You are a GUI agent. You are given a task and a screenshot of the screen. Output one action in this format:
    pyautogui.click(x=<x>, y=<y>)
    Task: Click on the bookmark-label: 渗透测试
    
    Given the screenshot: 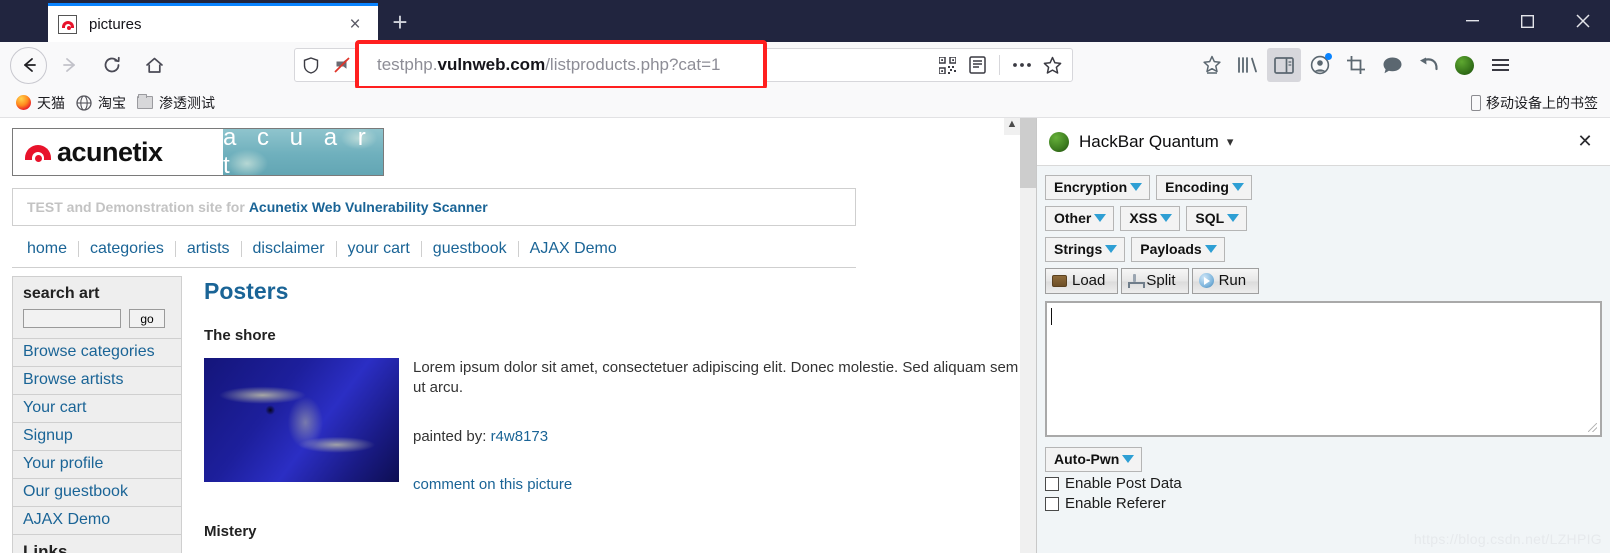 What is the action you would take?
    pyautogui.click(x=187, y=102)
    